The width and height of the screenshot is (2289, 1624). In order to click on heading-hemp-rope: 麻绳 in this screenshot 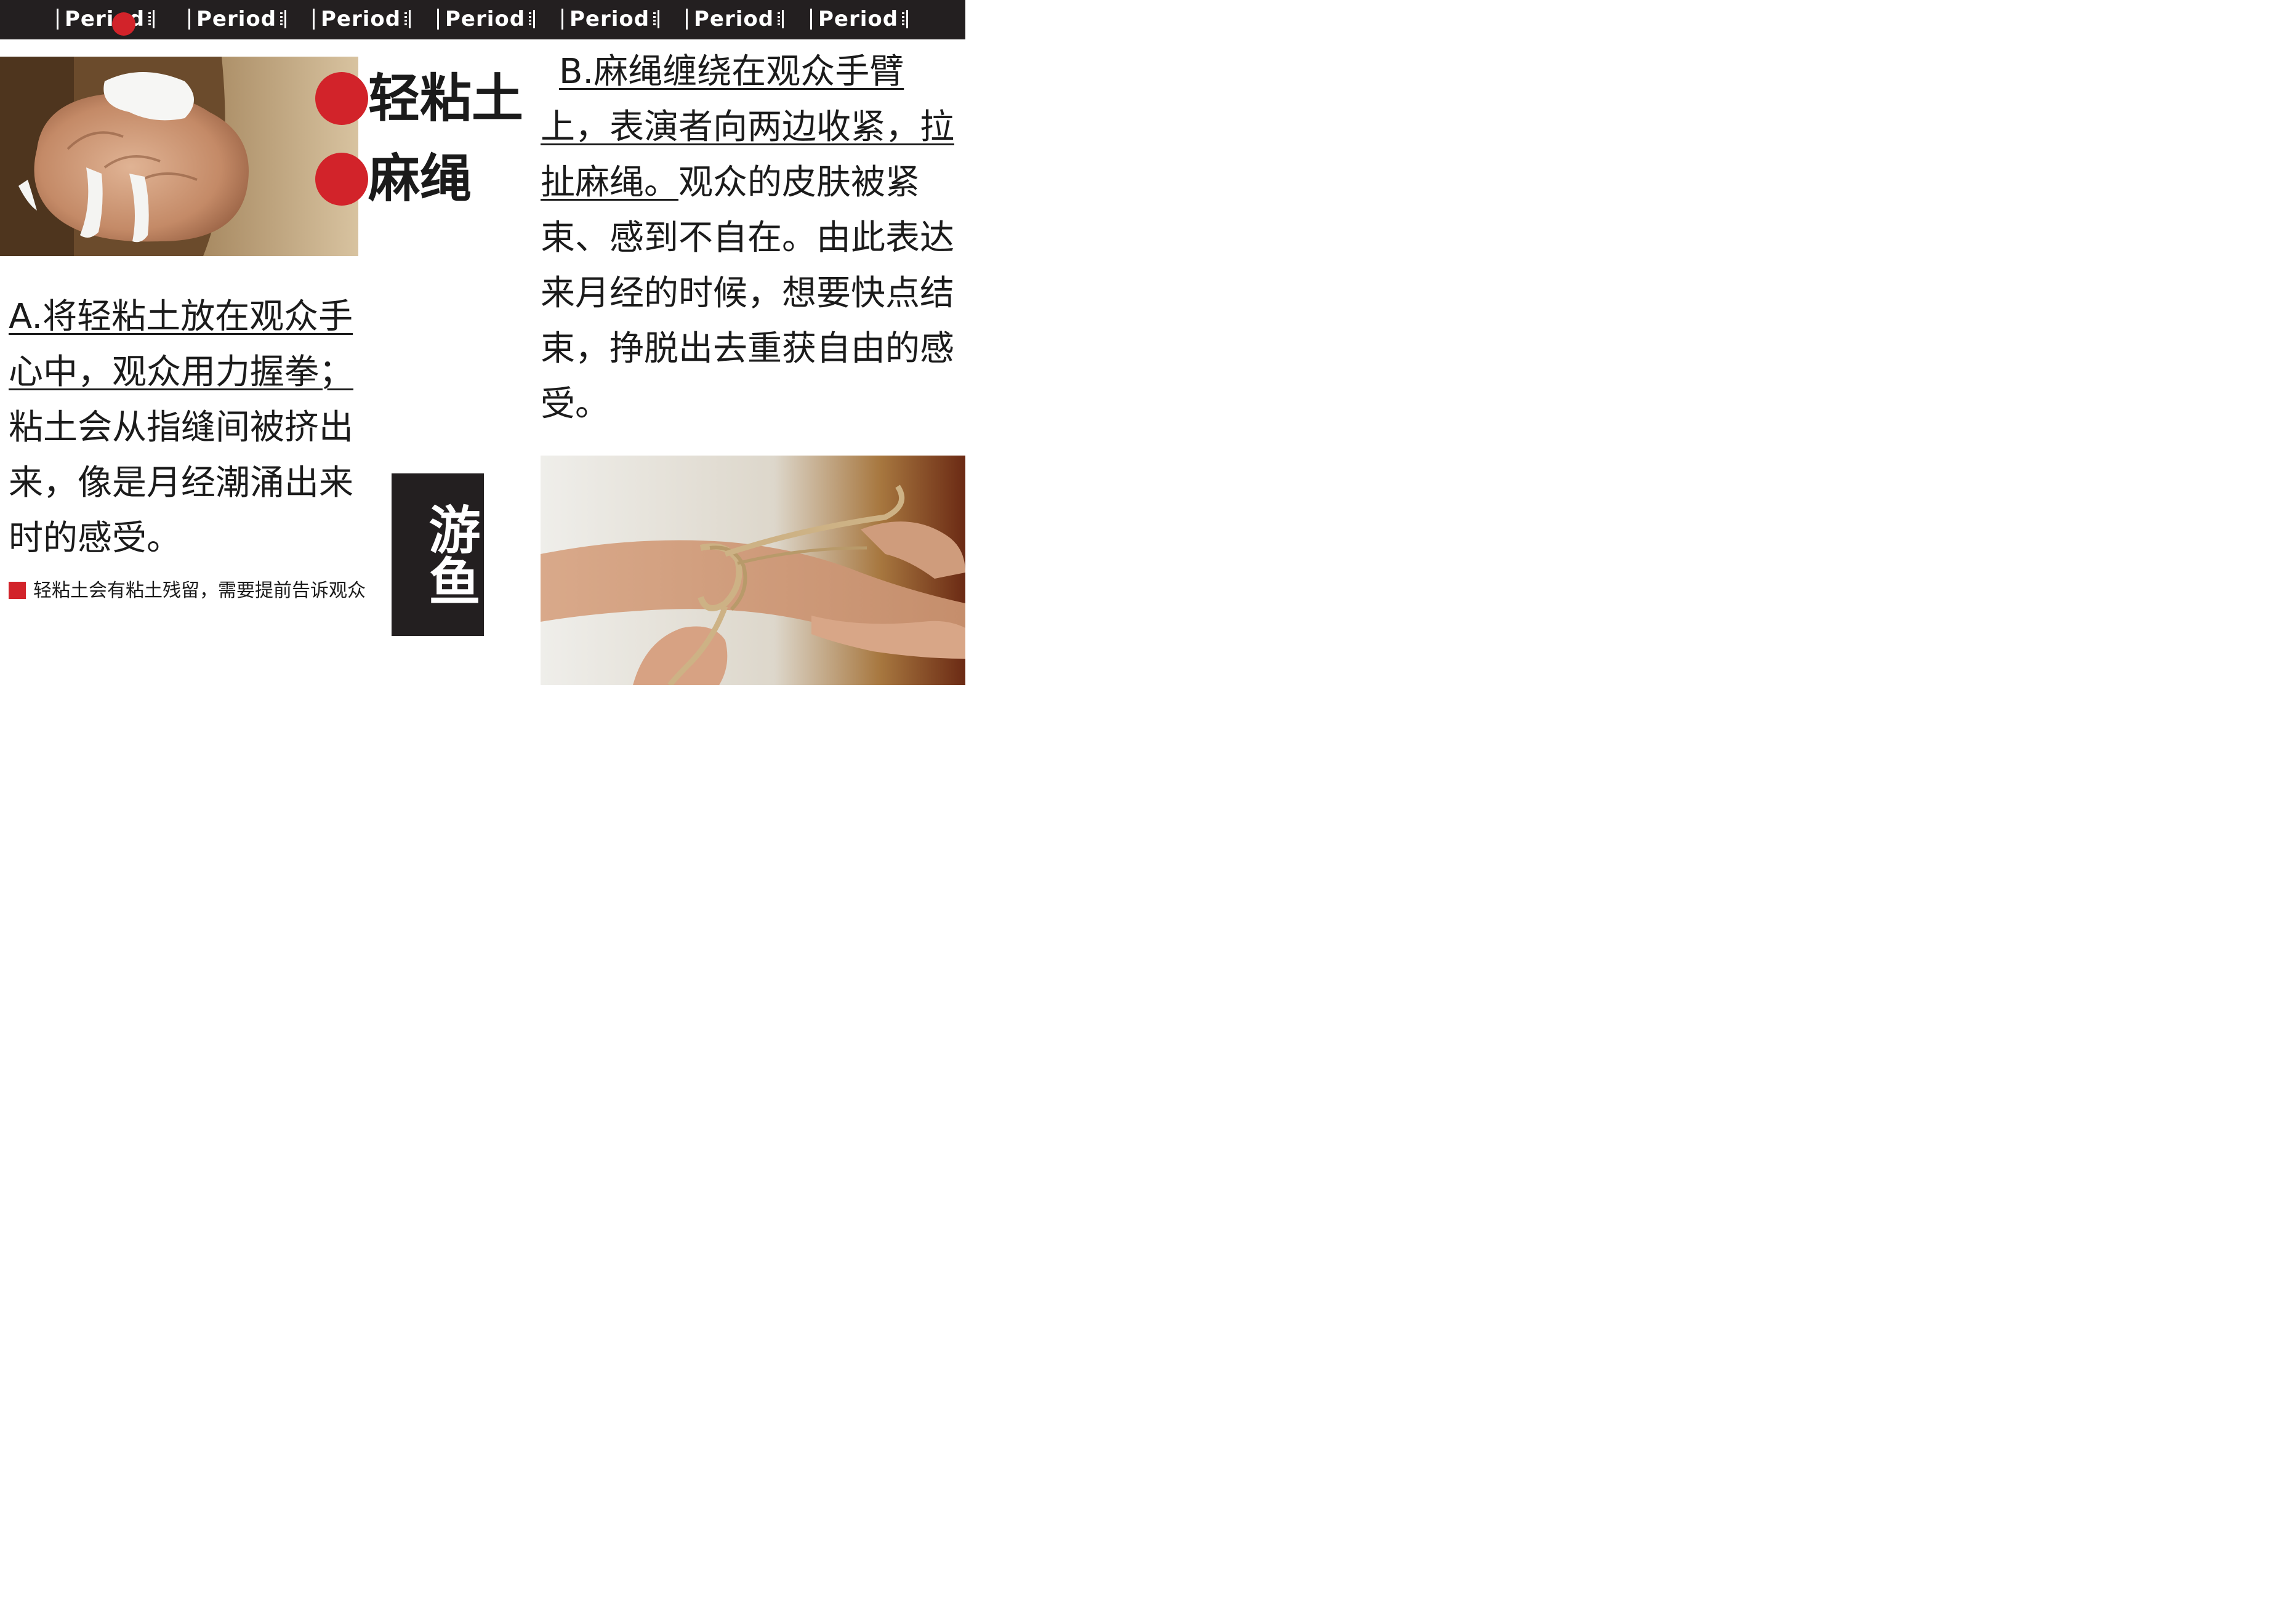, I will do `click(420, 178)`.